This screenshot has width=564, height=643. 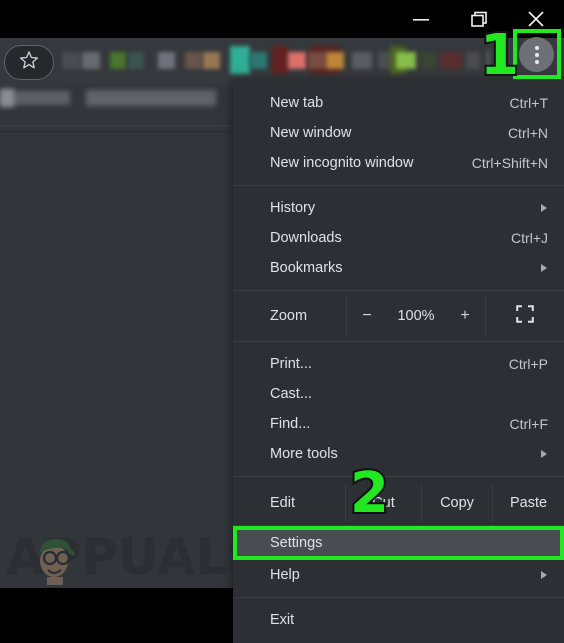 I want to click on edit-label: Edit, so click(x=282, y=503).